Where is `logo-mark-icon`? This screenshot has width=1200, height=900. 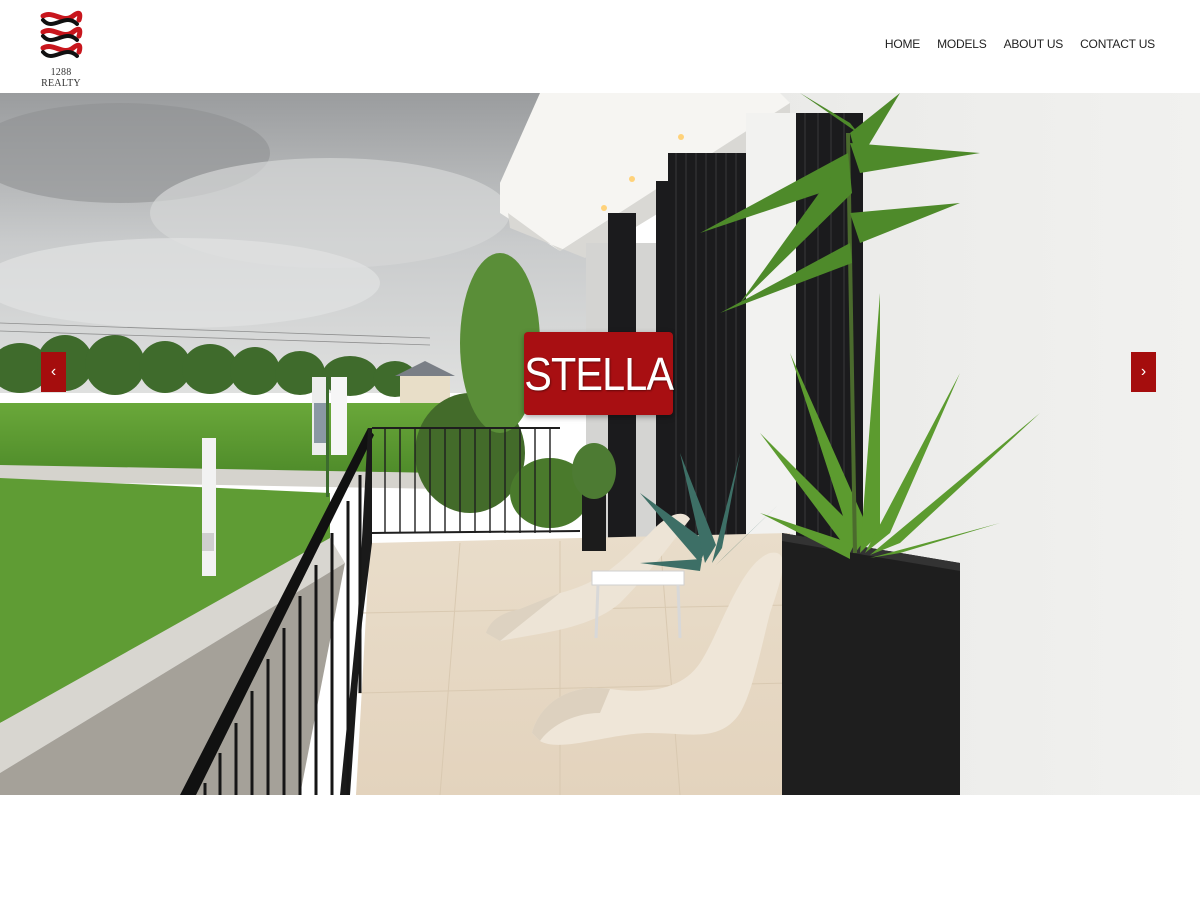 logo-mark-icon is located at coordinates (61, 34).